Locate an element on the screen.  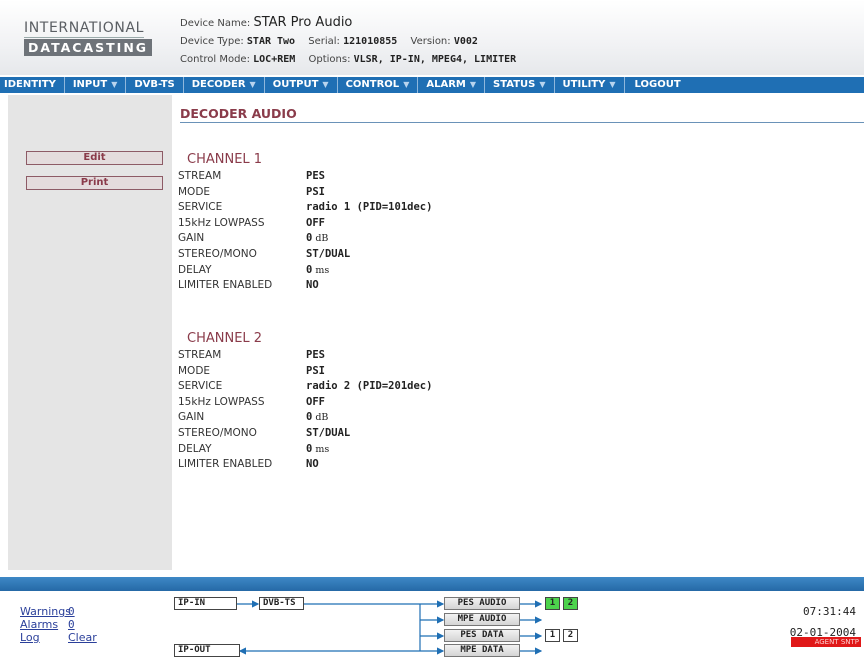
menu-control: CONTROL ▼ is located at coordinates (378, 85).